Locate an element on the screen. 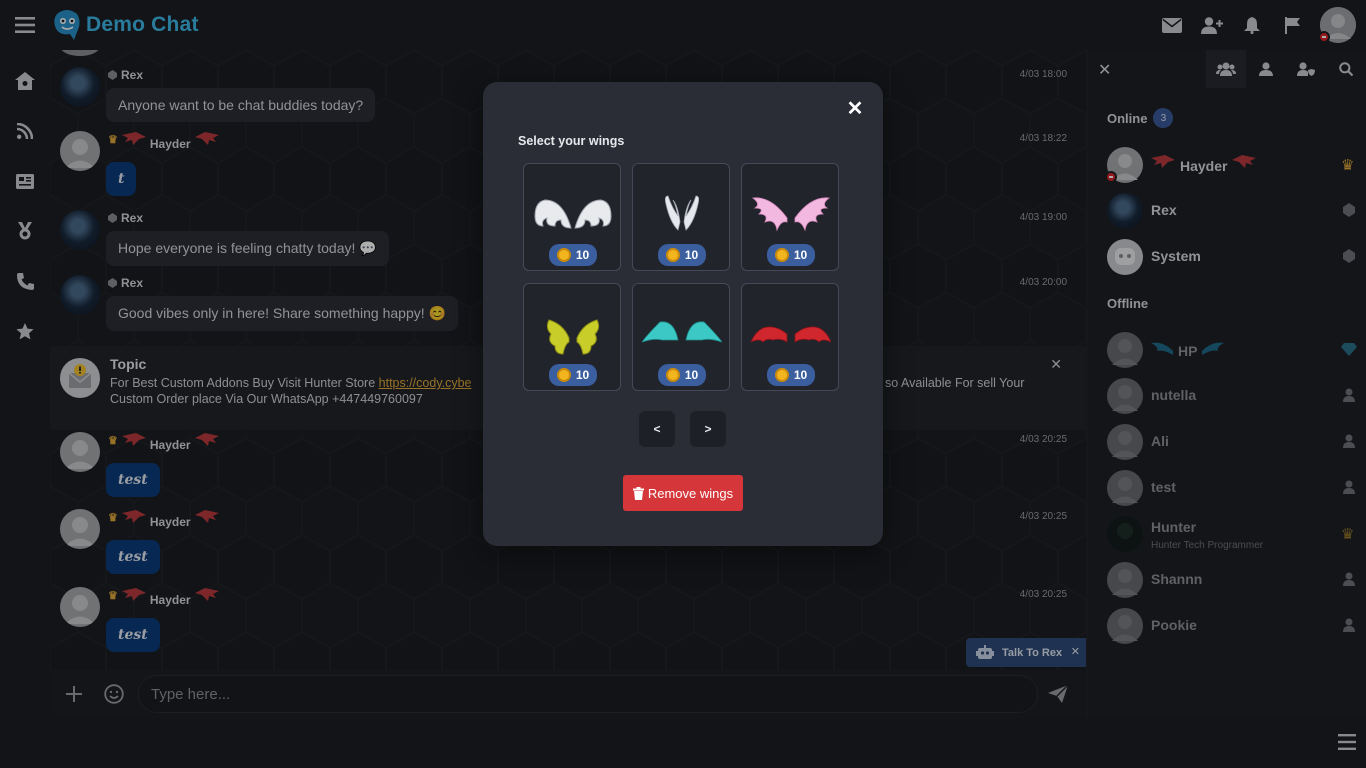  yellow-wings-icon is located at coordinates (573, 337).